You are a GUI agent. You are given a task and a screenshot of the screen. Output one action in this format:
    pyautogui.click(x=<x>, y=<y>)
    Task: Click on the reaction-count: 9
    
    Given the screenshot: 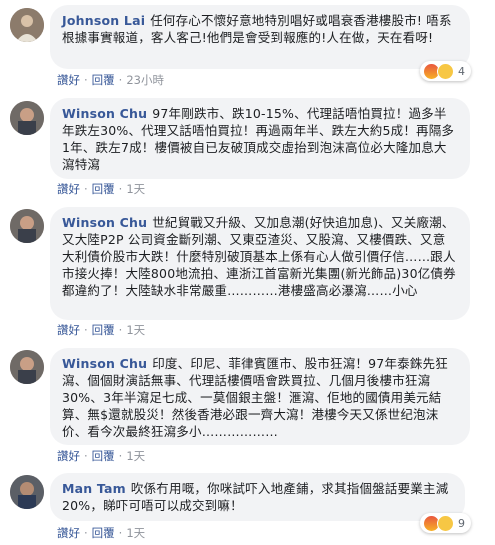 What is the action you would take?
    pyautogui.click(x=461, y=523)
    